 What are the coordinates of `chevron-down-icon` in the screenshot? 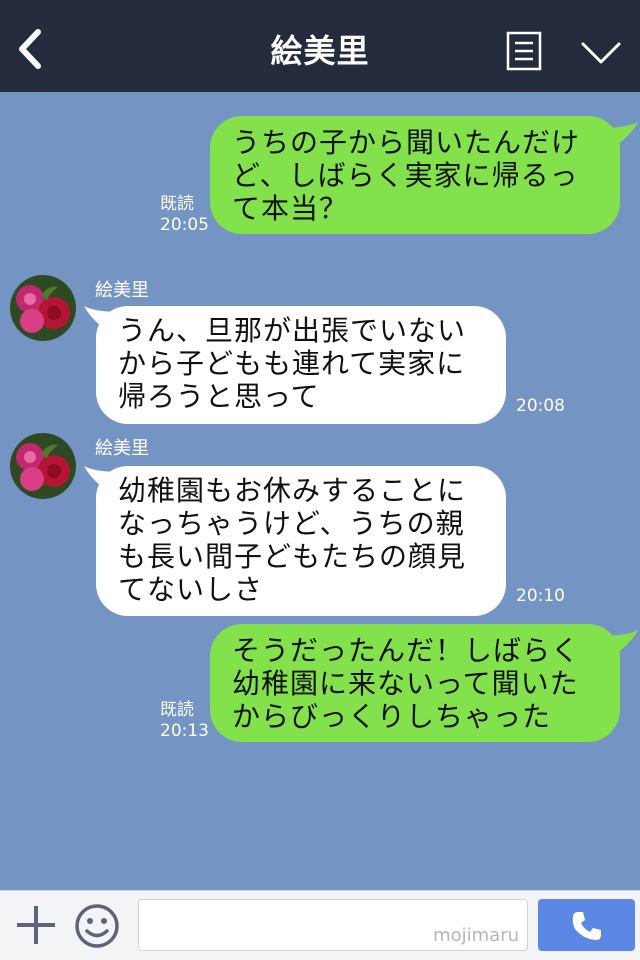 It's located at (601, 53).